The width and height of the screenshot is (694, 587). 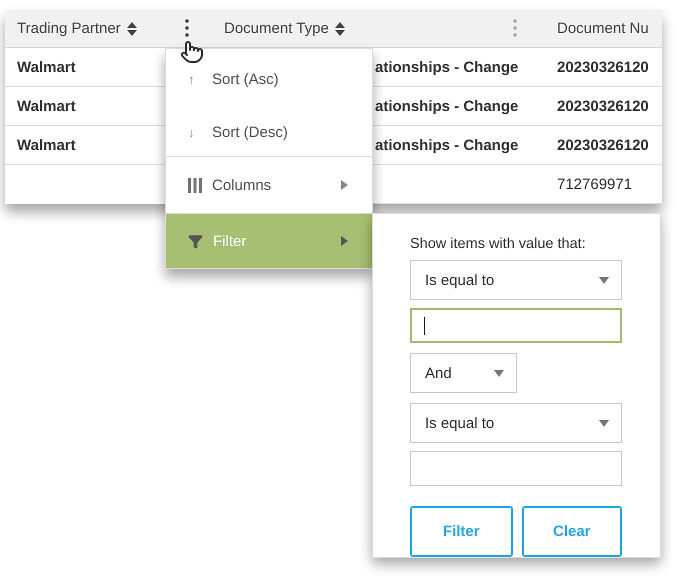 What do you see at coordinates (463, 373) in the screenshot?
I see `logic-dropdown: And` at bounding box center [463, 373].